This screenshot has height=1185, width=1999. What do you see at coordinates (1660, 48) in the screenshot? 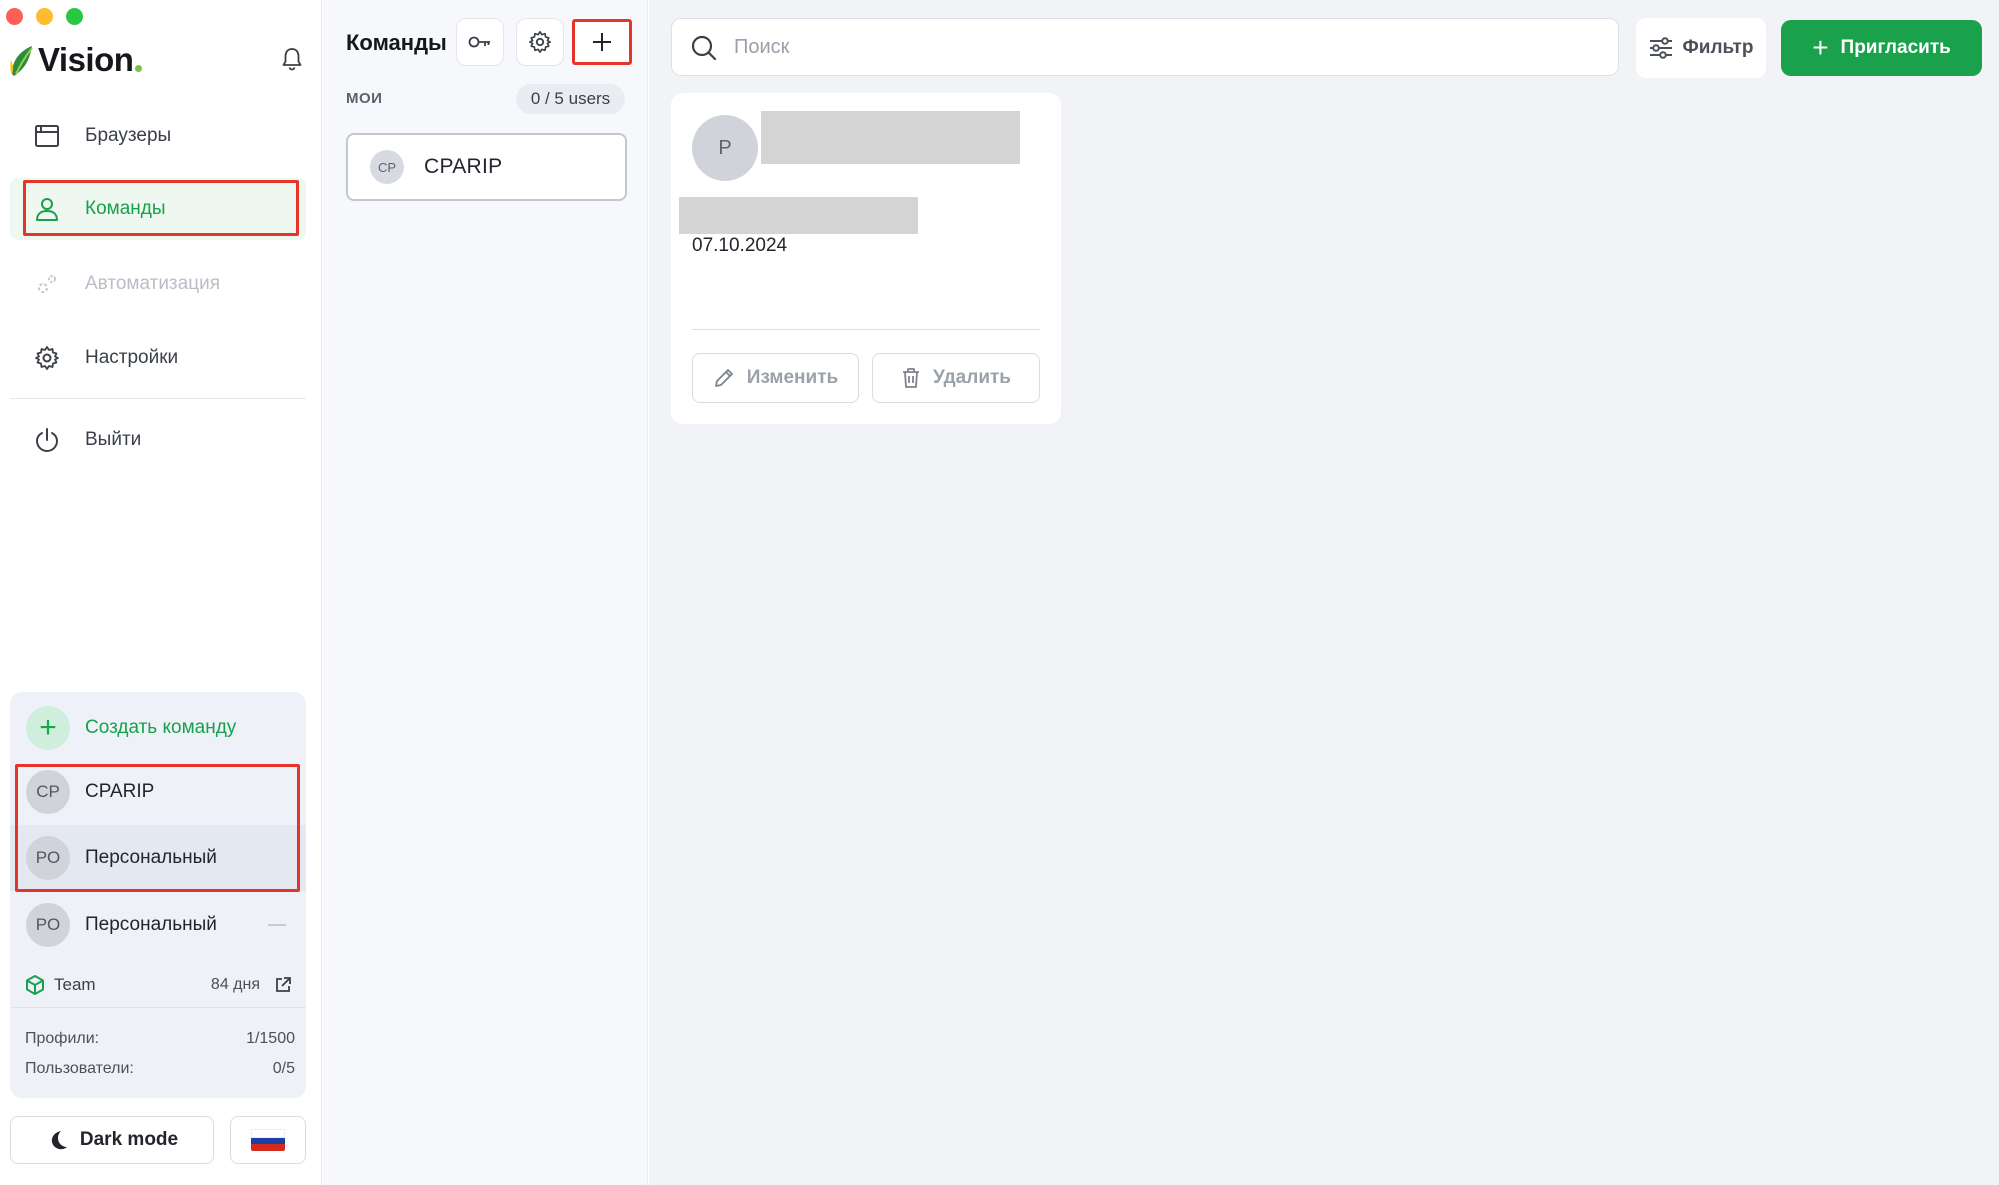
I see `sliders-icon` at bounding box center [1660, 48].